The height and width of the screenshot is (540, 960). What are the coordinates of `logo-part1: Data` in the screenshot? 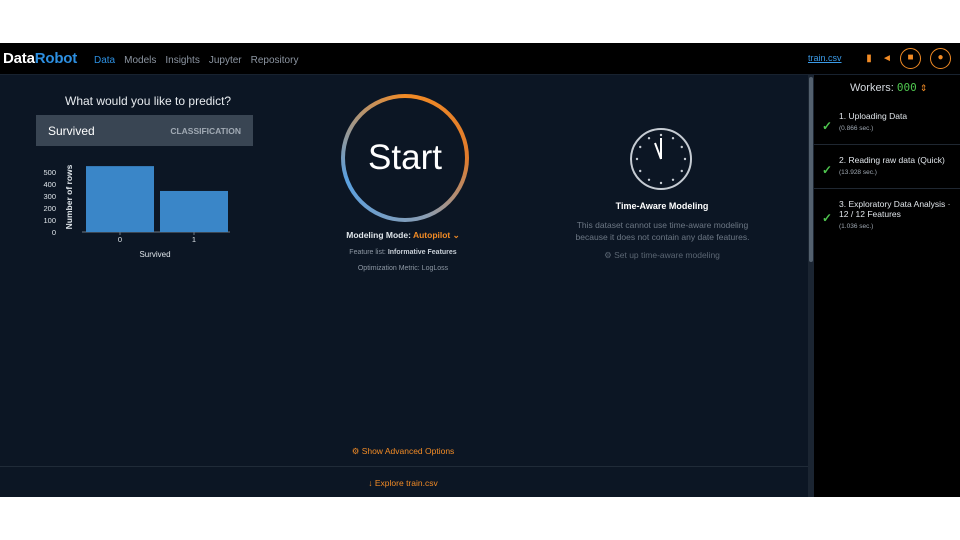 It's located at (19, 58).